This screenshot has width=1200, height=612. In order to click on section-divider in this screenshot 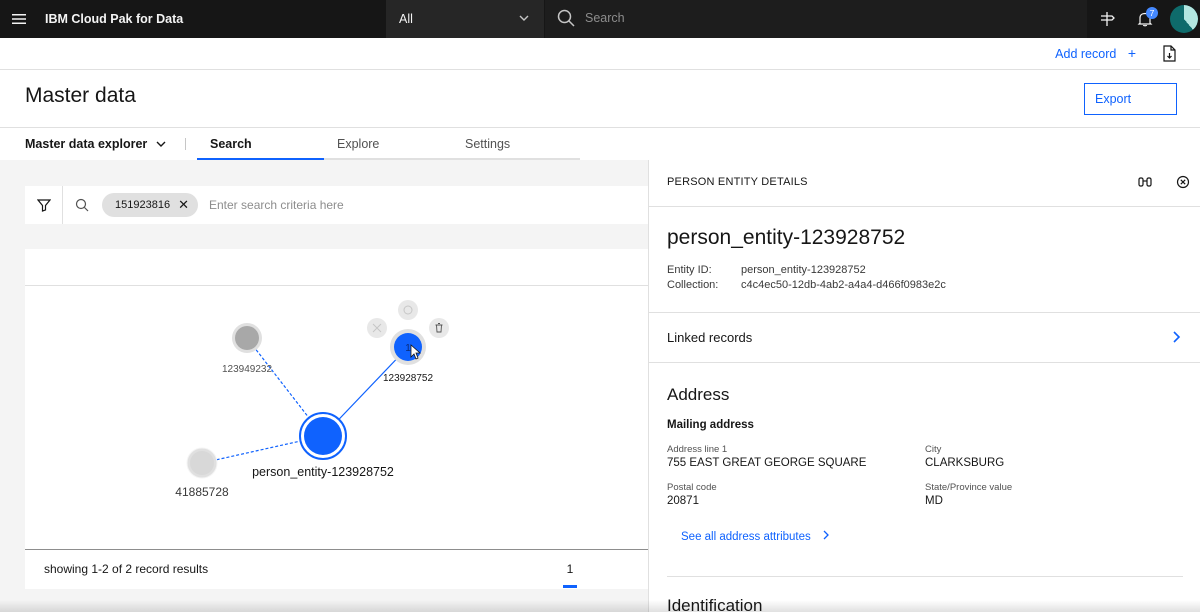, I will do `click(925, 576)`.